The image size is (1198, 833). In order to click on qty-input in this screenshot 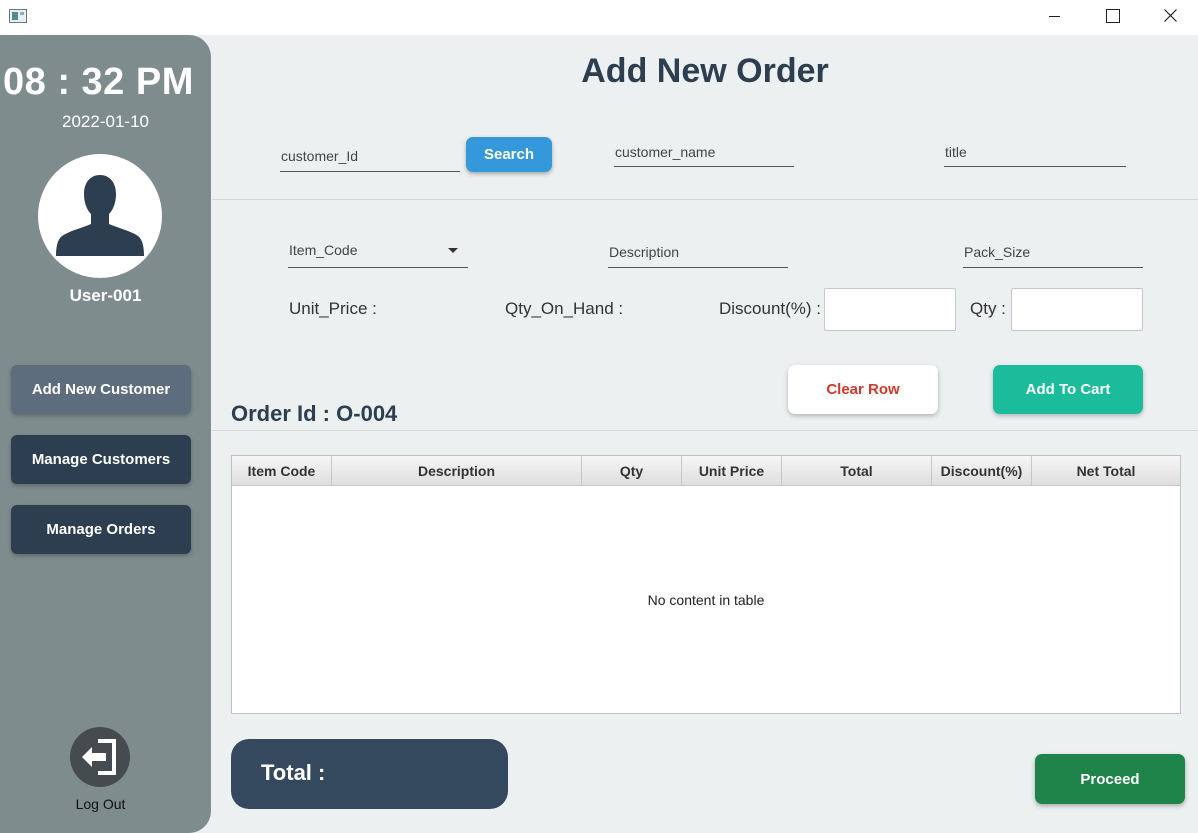, I will do `click(1077, 309)`.